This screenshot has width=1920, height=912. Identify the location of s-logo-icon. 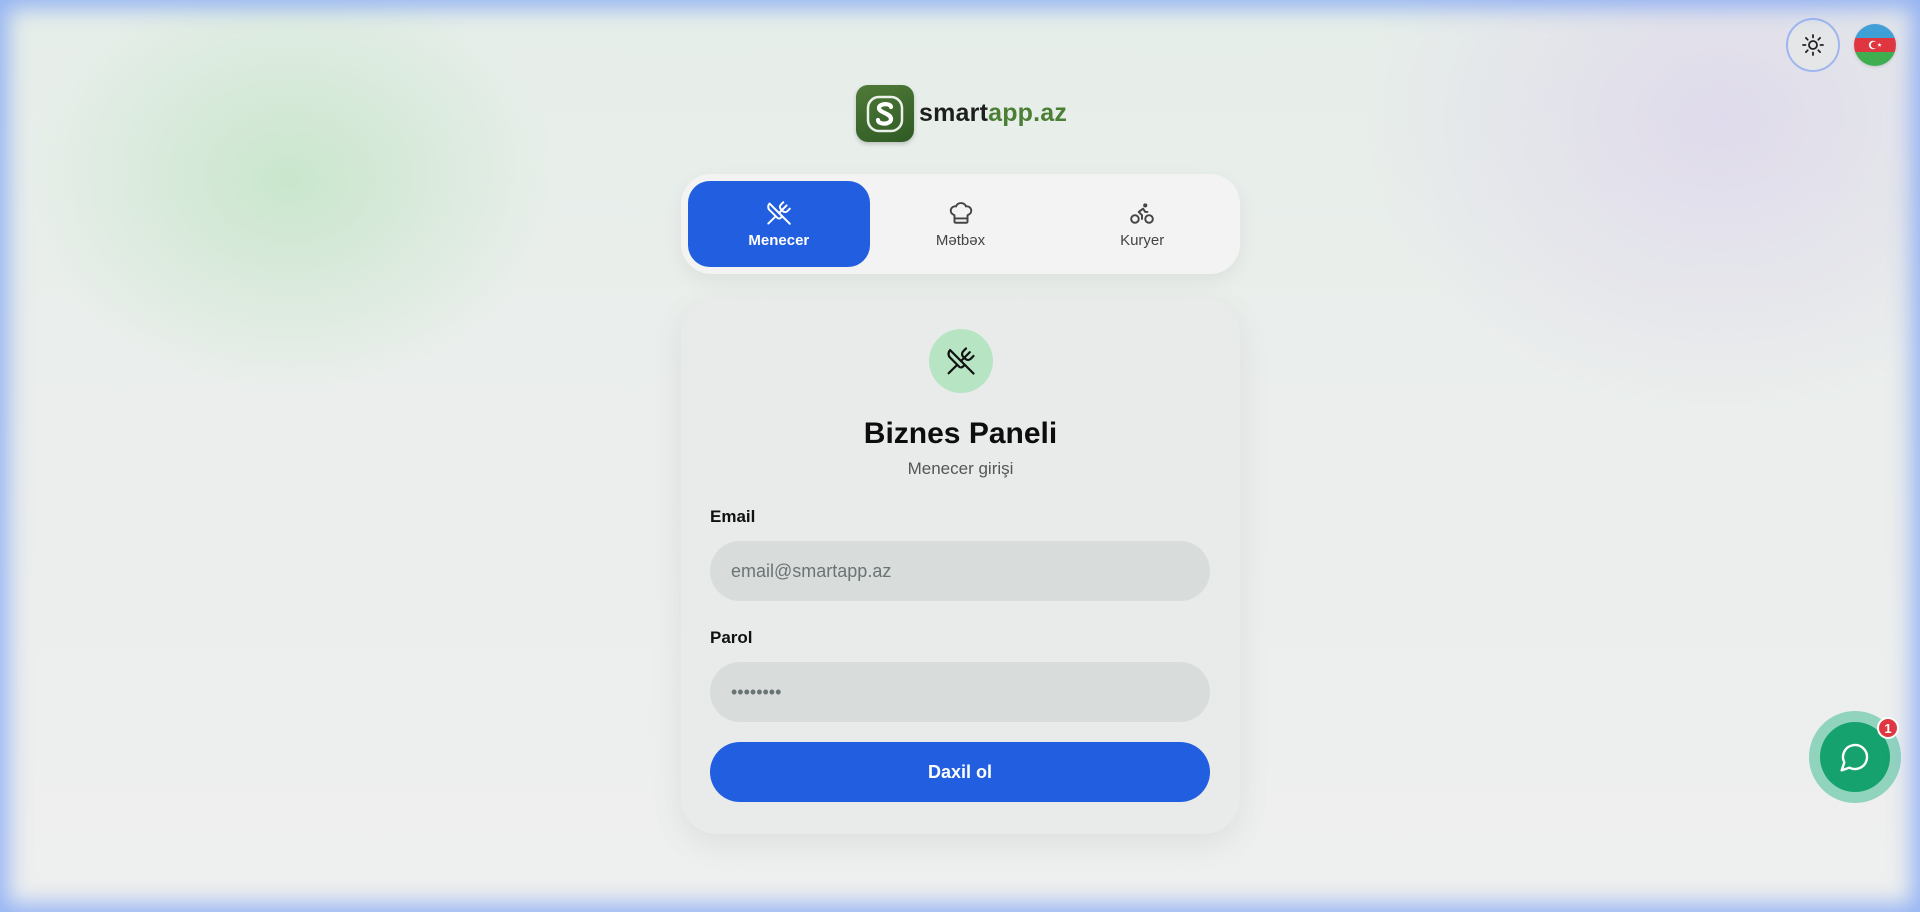
(885, 113).